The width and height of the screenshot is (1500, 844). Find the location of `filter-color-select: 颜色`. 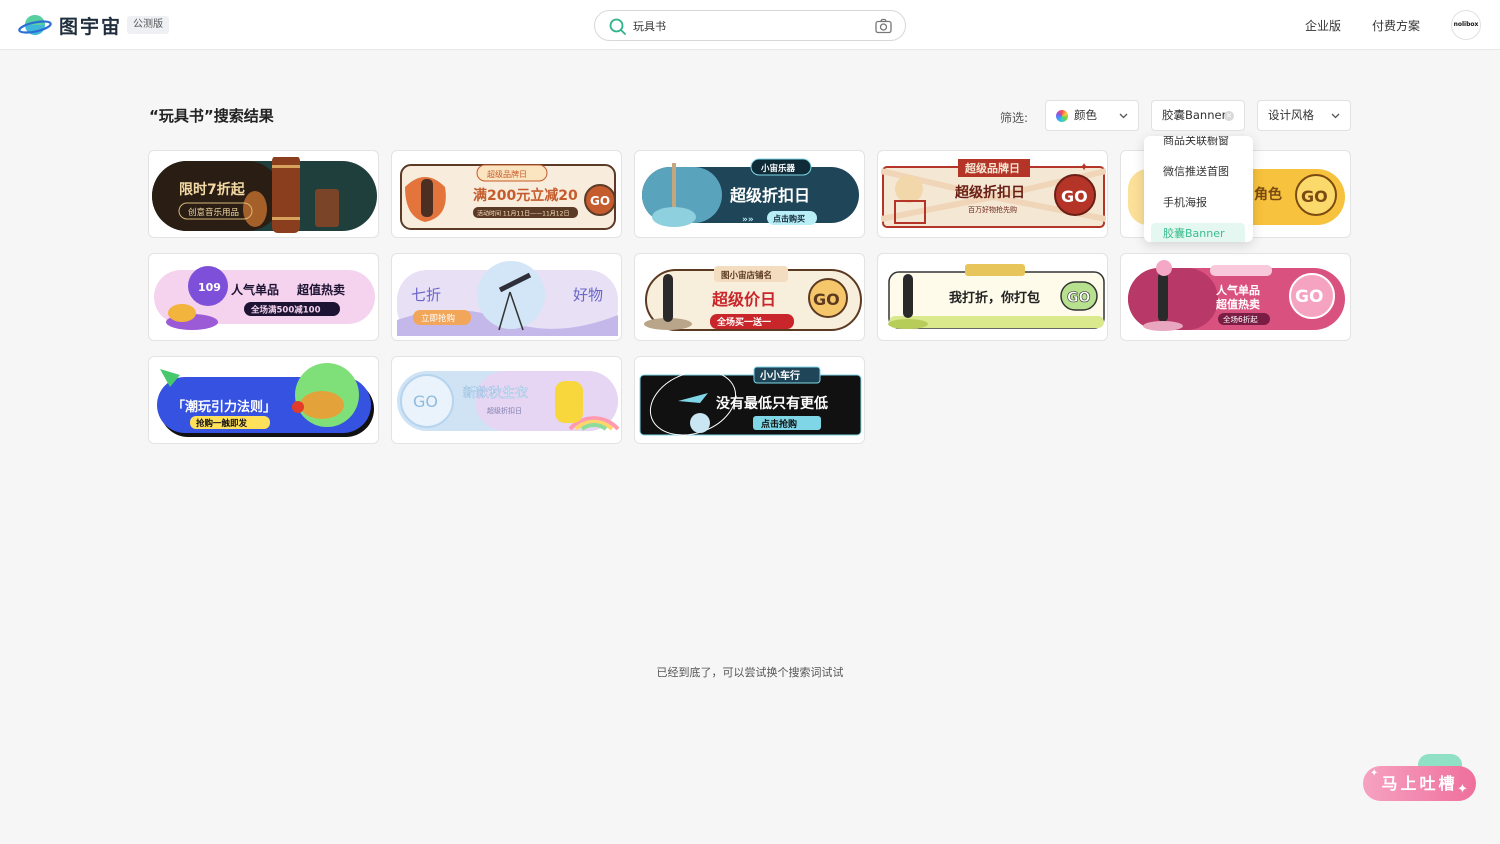

filter-color-select: 颜色 is located at coordinates (1092, 115).